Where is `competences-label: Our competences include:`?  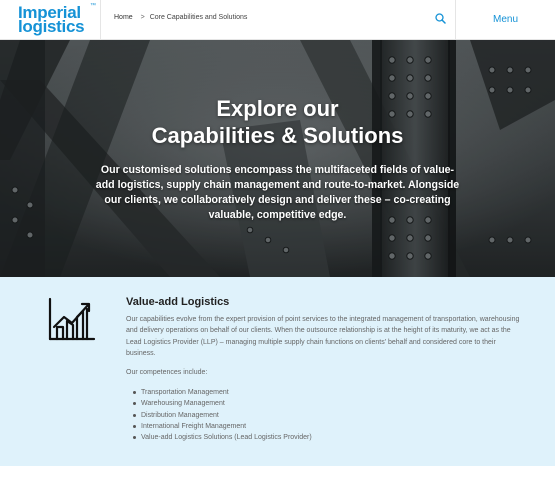 competences-label: Our competences include: is located at coordinates (167, 372).